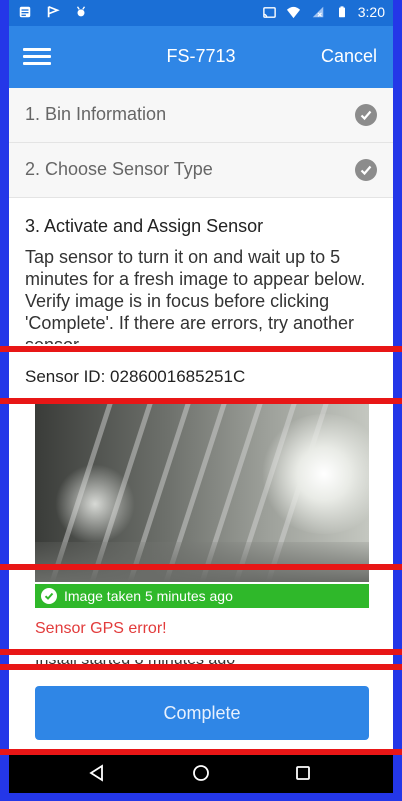 The height and width of the screenshot is (801, 402). I want to click on image-status-banner: Image taken 5 minutes ago, so click(202, 596).